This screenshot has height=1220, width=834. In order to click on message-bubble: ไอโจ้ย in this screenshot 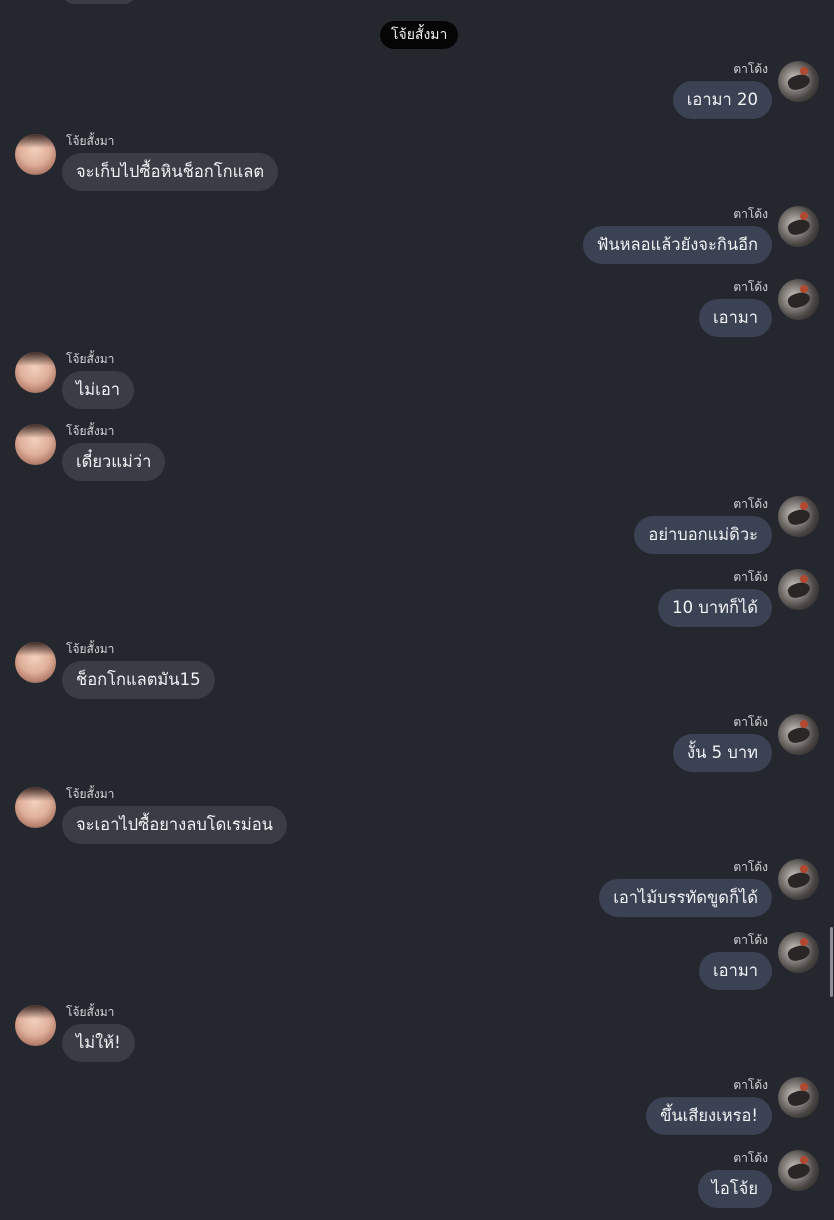, I will do `click(734, 1189)`.